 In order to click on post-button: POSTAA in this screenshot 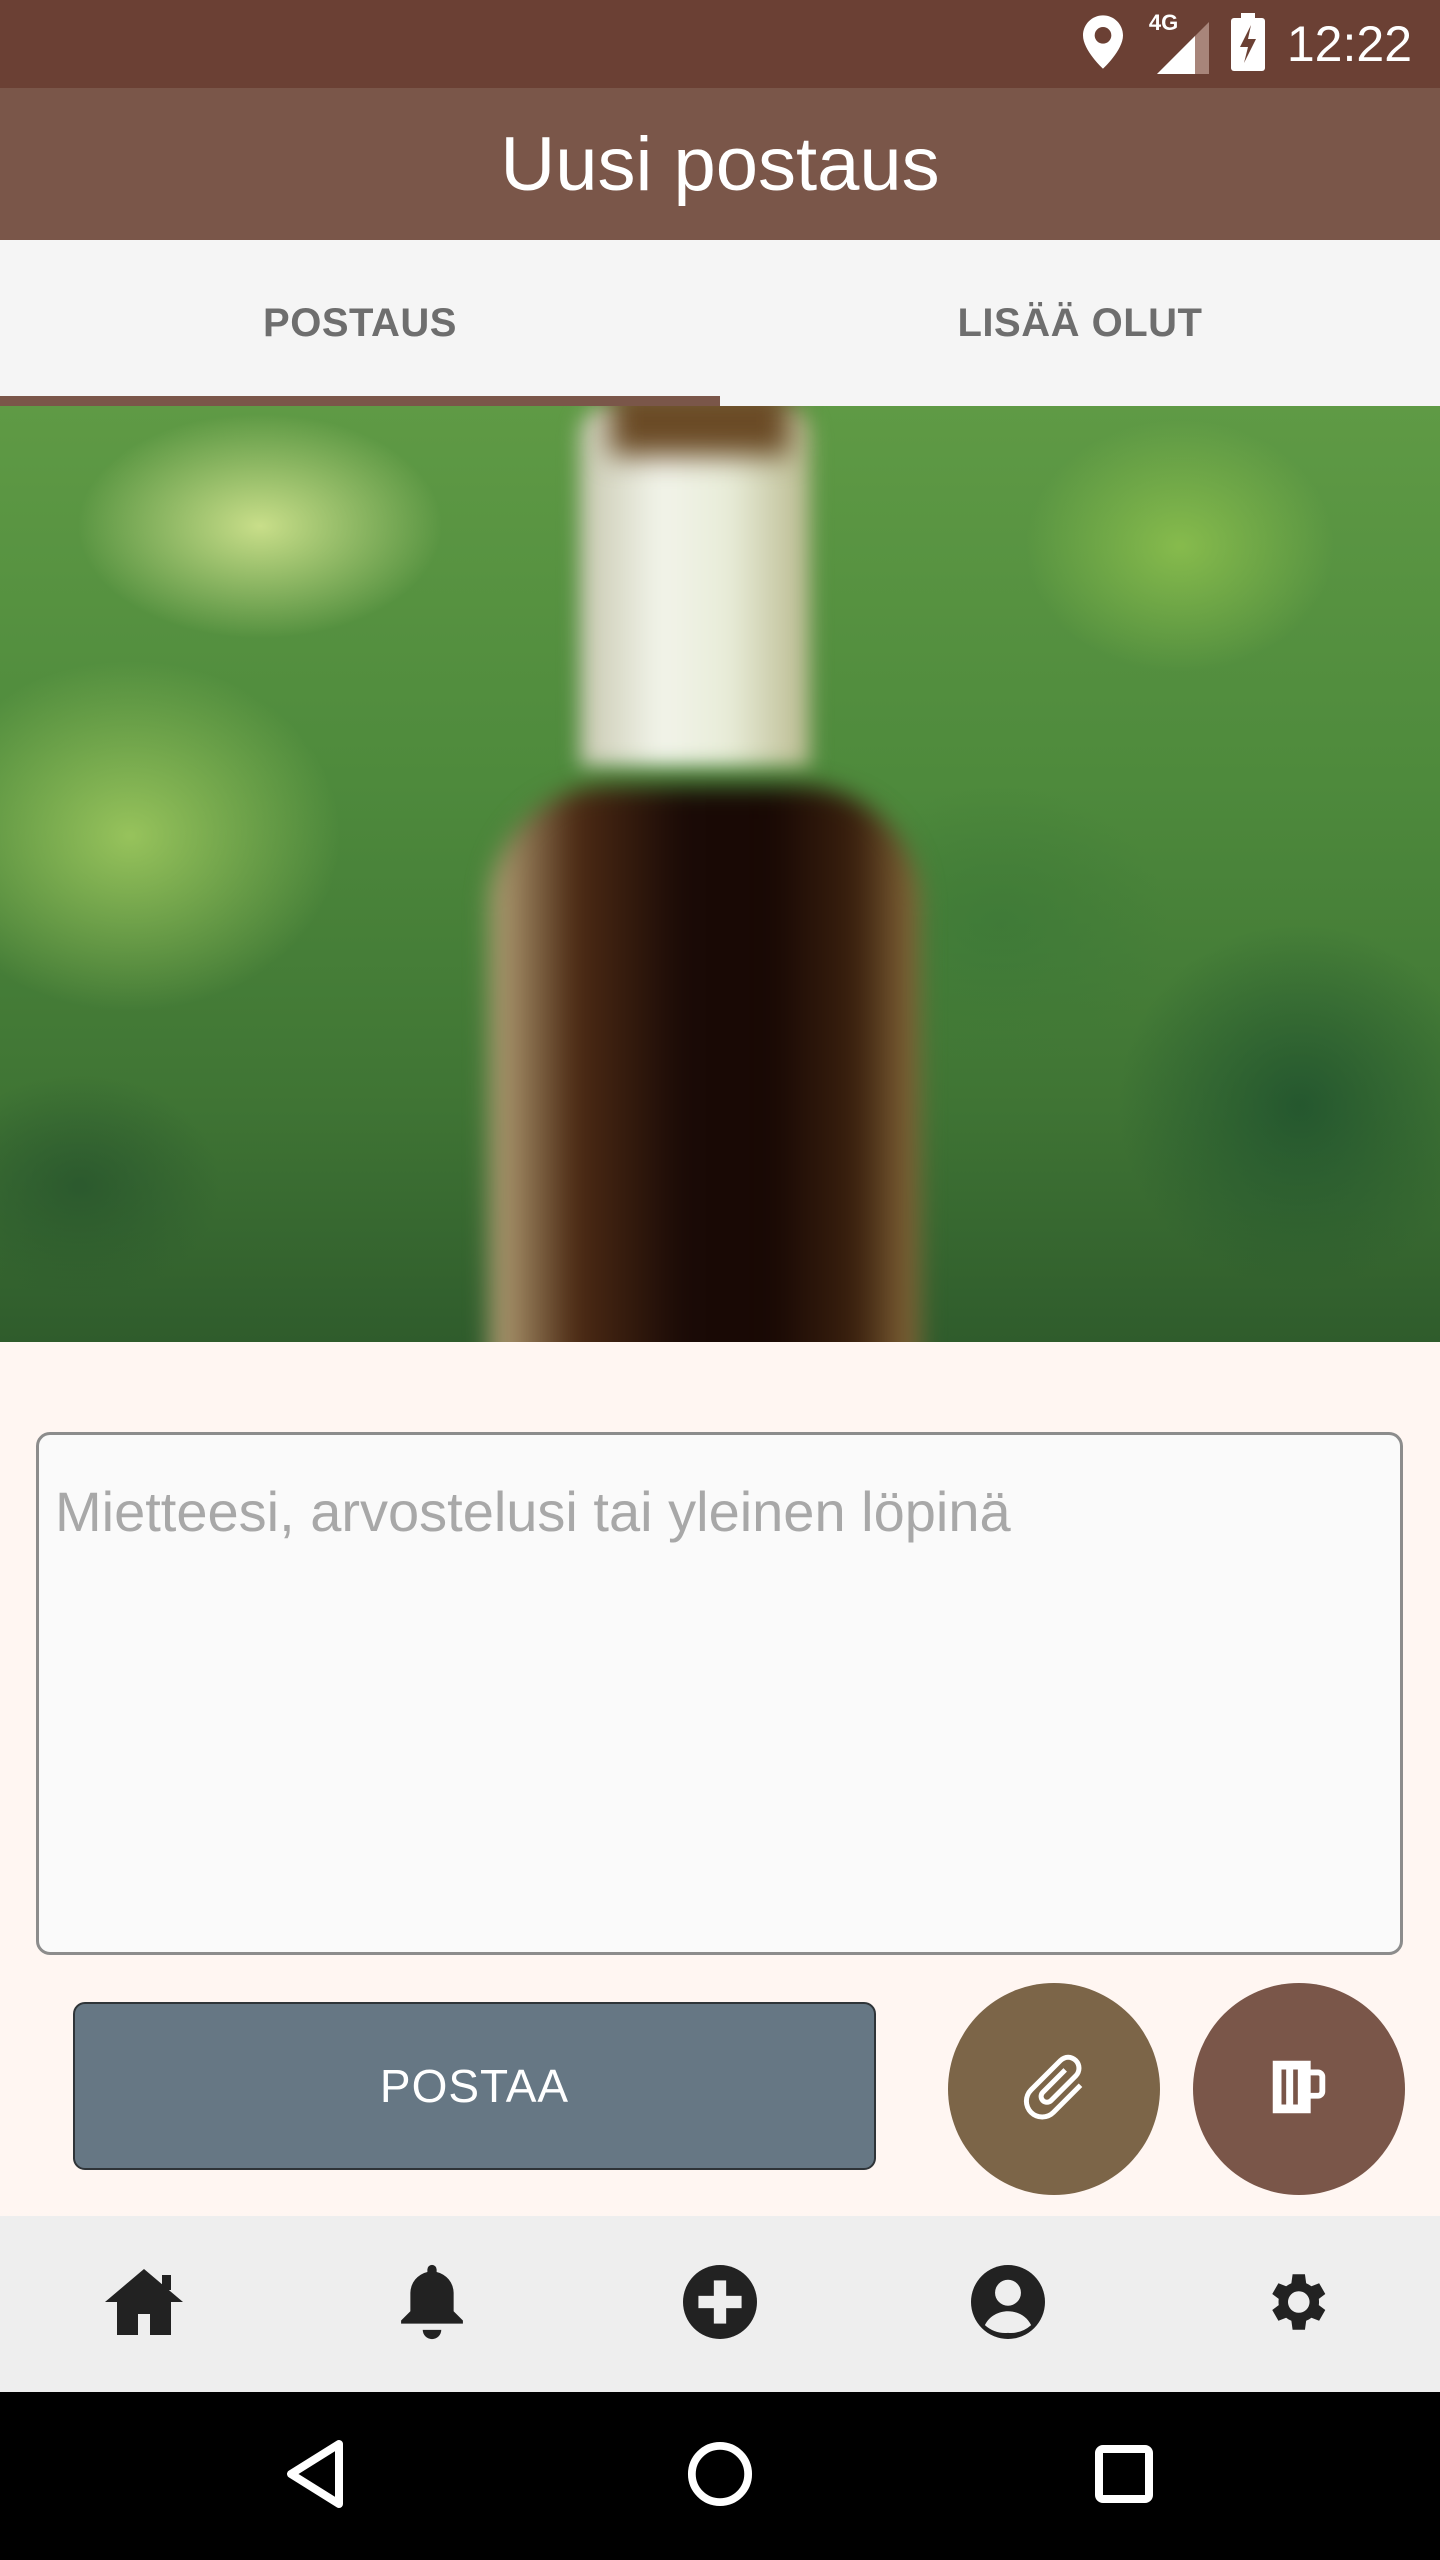, I will do `click(474, 2086)`.